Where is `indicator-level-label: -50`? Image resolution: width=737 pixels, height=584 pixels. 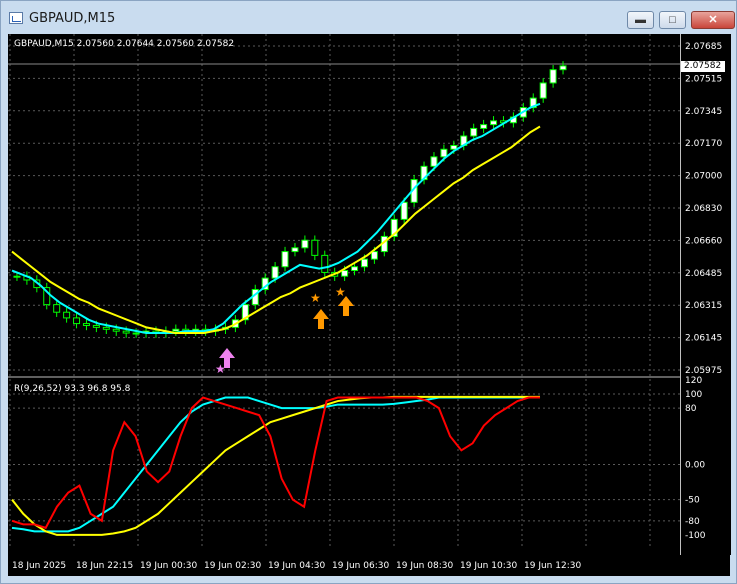 indicator-level-label: -50 is located at coordinates (692, 501).